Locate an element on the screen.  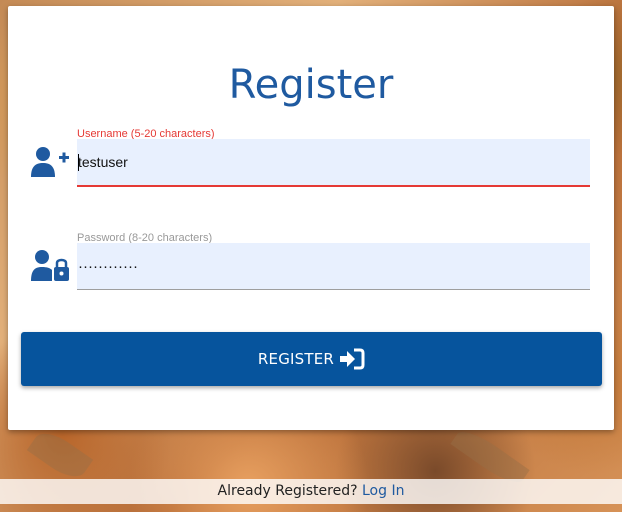
username-field: Username (5-20 characters) is located at coordinates (333, 158).